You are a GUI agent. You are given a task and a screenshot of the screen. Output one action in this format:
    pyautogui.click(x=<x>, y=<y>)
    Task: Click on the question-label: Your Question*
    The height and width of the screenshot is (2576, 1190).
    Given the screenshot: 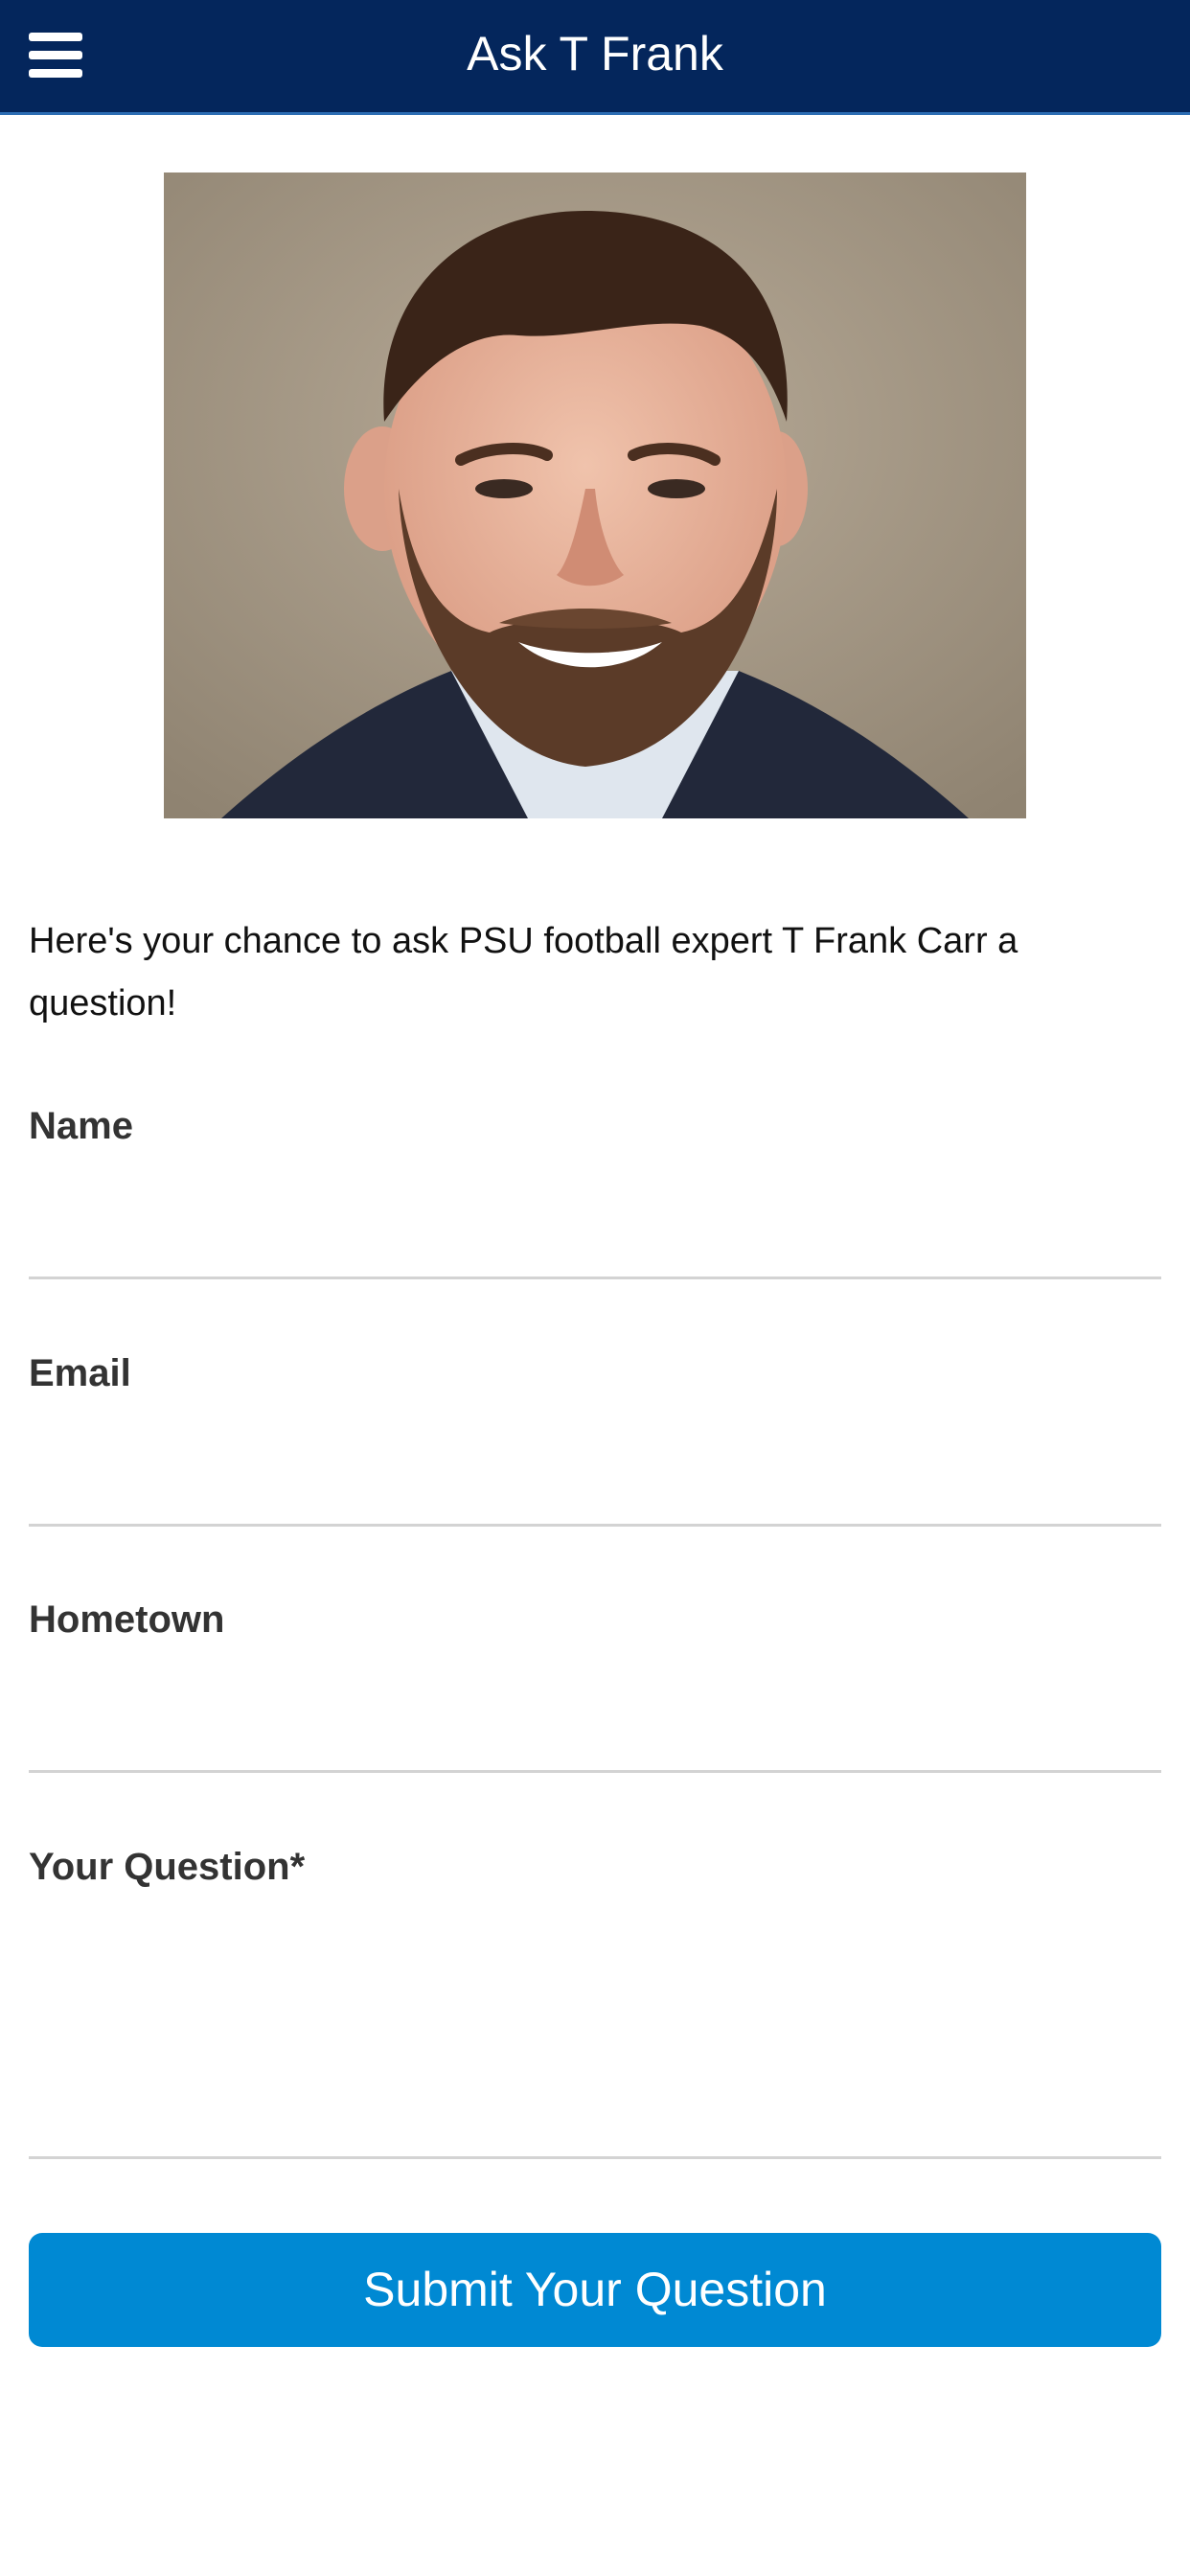 What is the action you would take?
    pyautogui.click(x=167, y=1867)
    